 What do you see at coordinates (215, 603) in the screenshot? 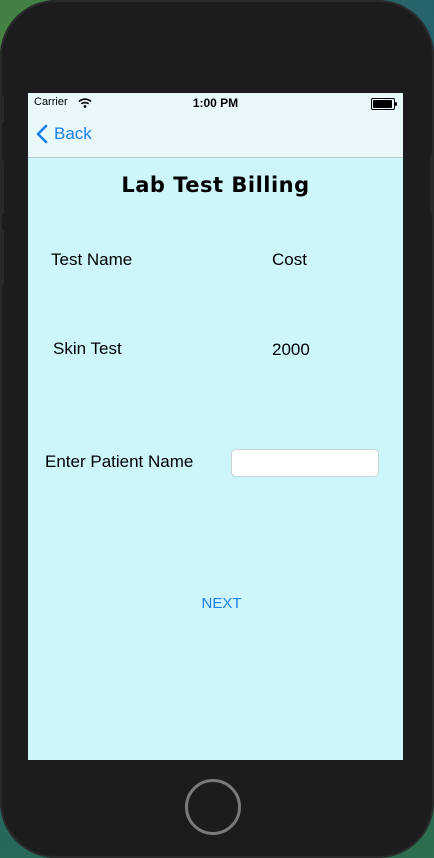
I see `next-button: NEXT` at bounding box center [215, 603].